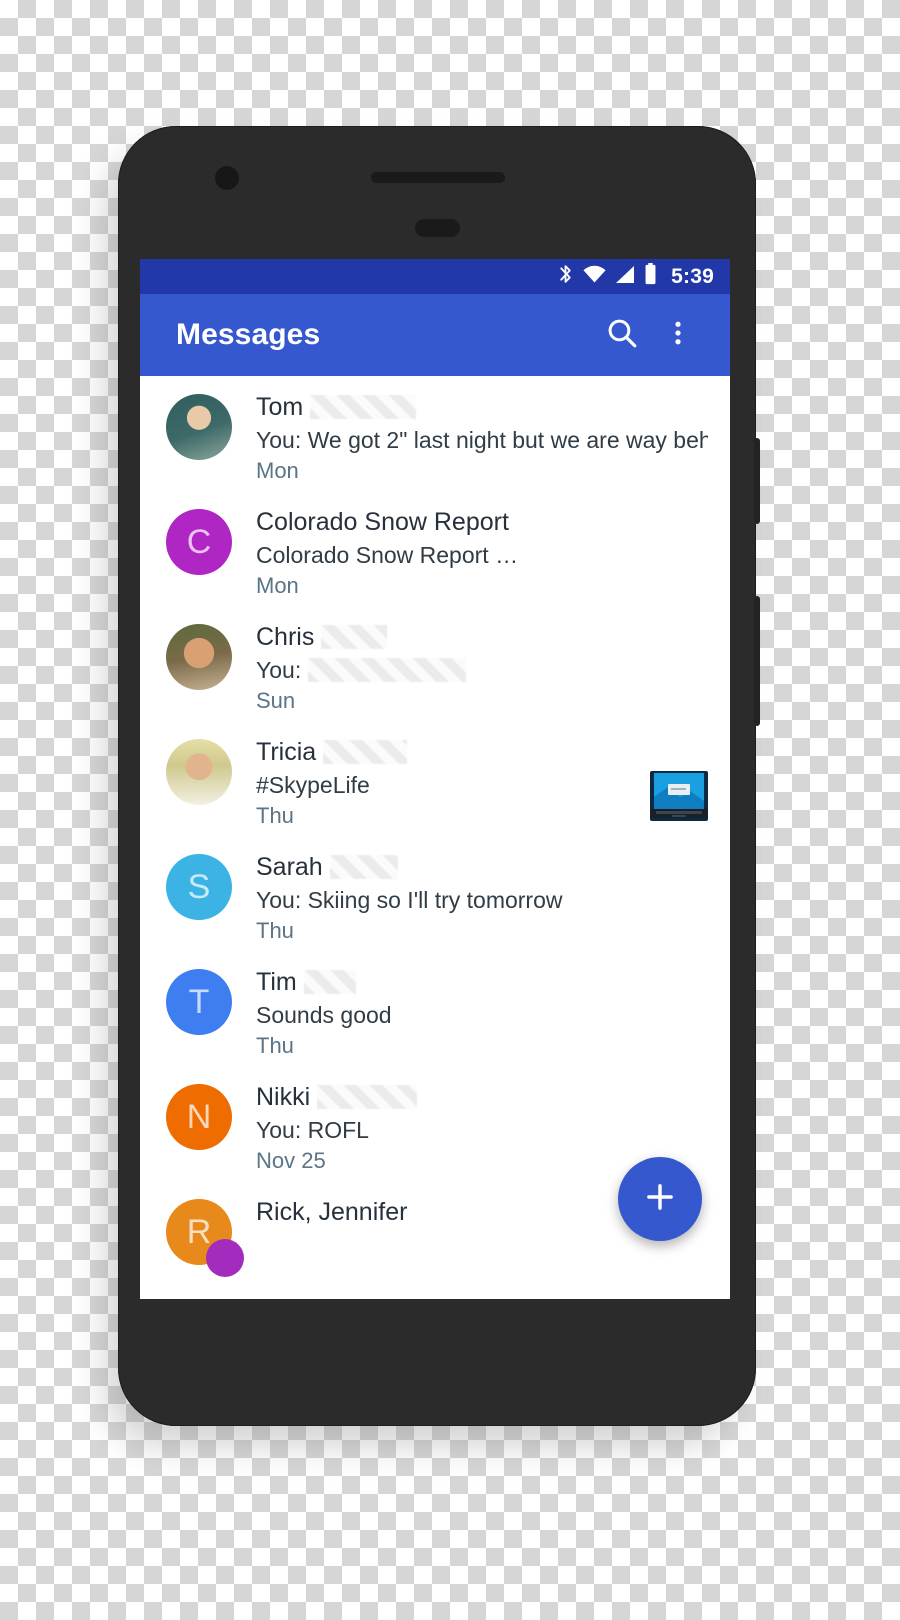  I want to click on search-button, so click(622, 335).